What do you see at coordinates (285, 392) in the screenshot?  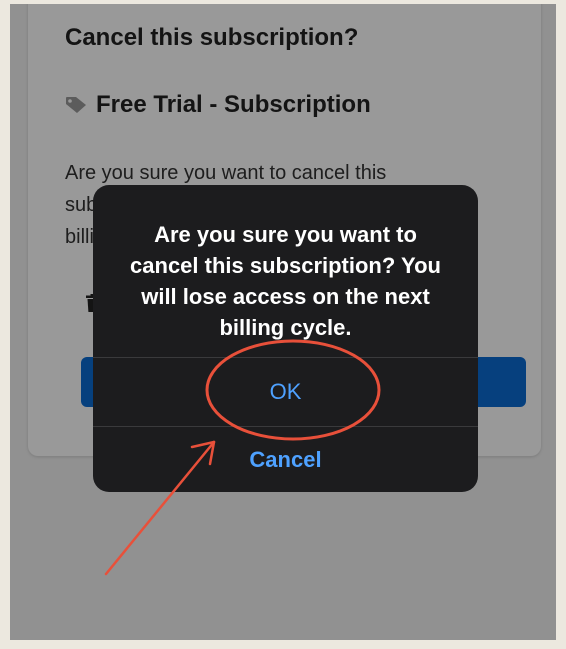 I see `ok-button: OK` at bounding box center [285, 392].